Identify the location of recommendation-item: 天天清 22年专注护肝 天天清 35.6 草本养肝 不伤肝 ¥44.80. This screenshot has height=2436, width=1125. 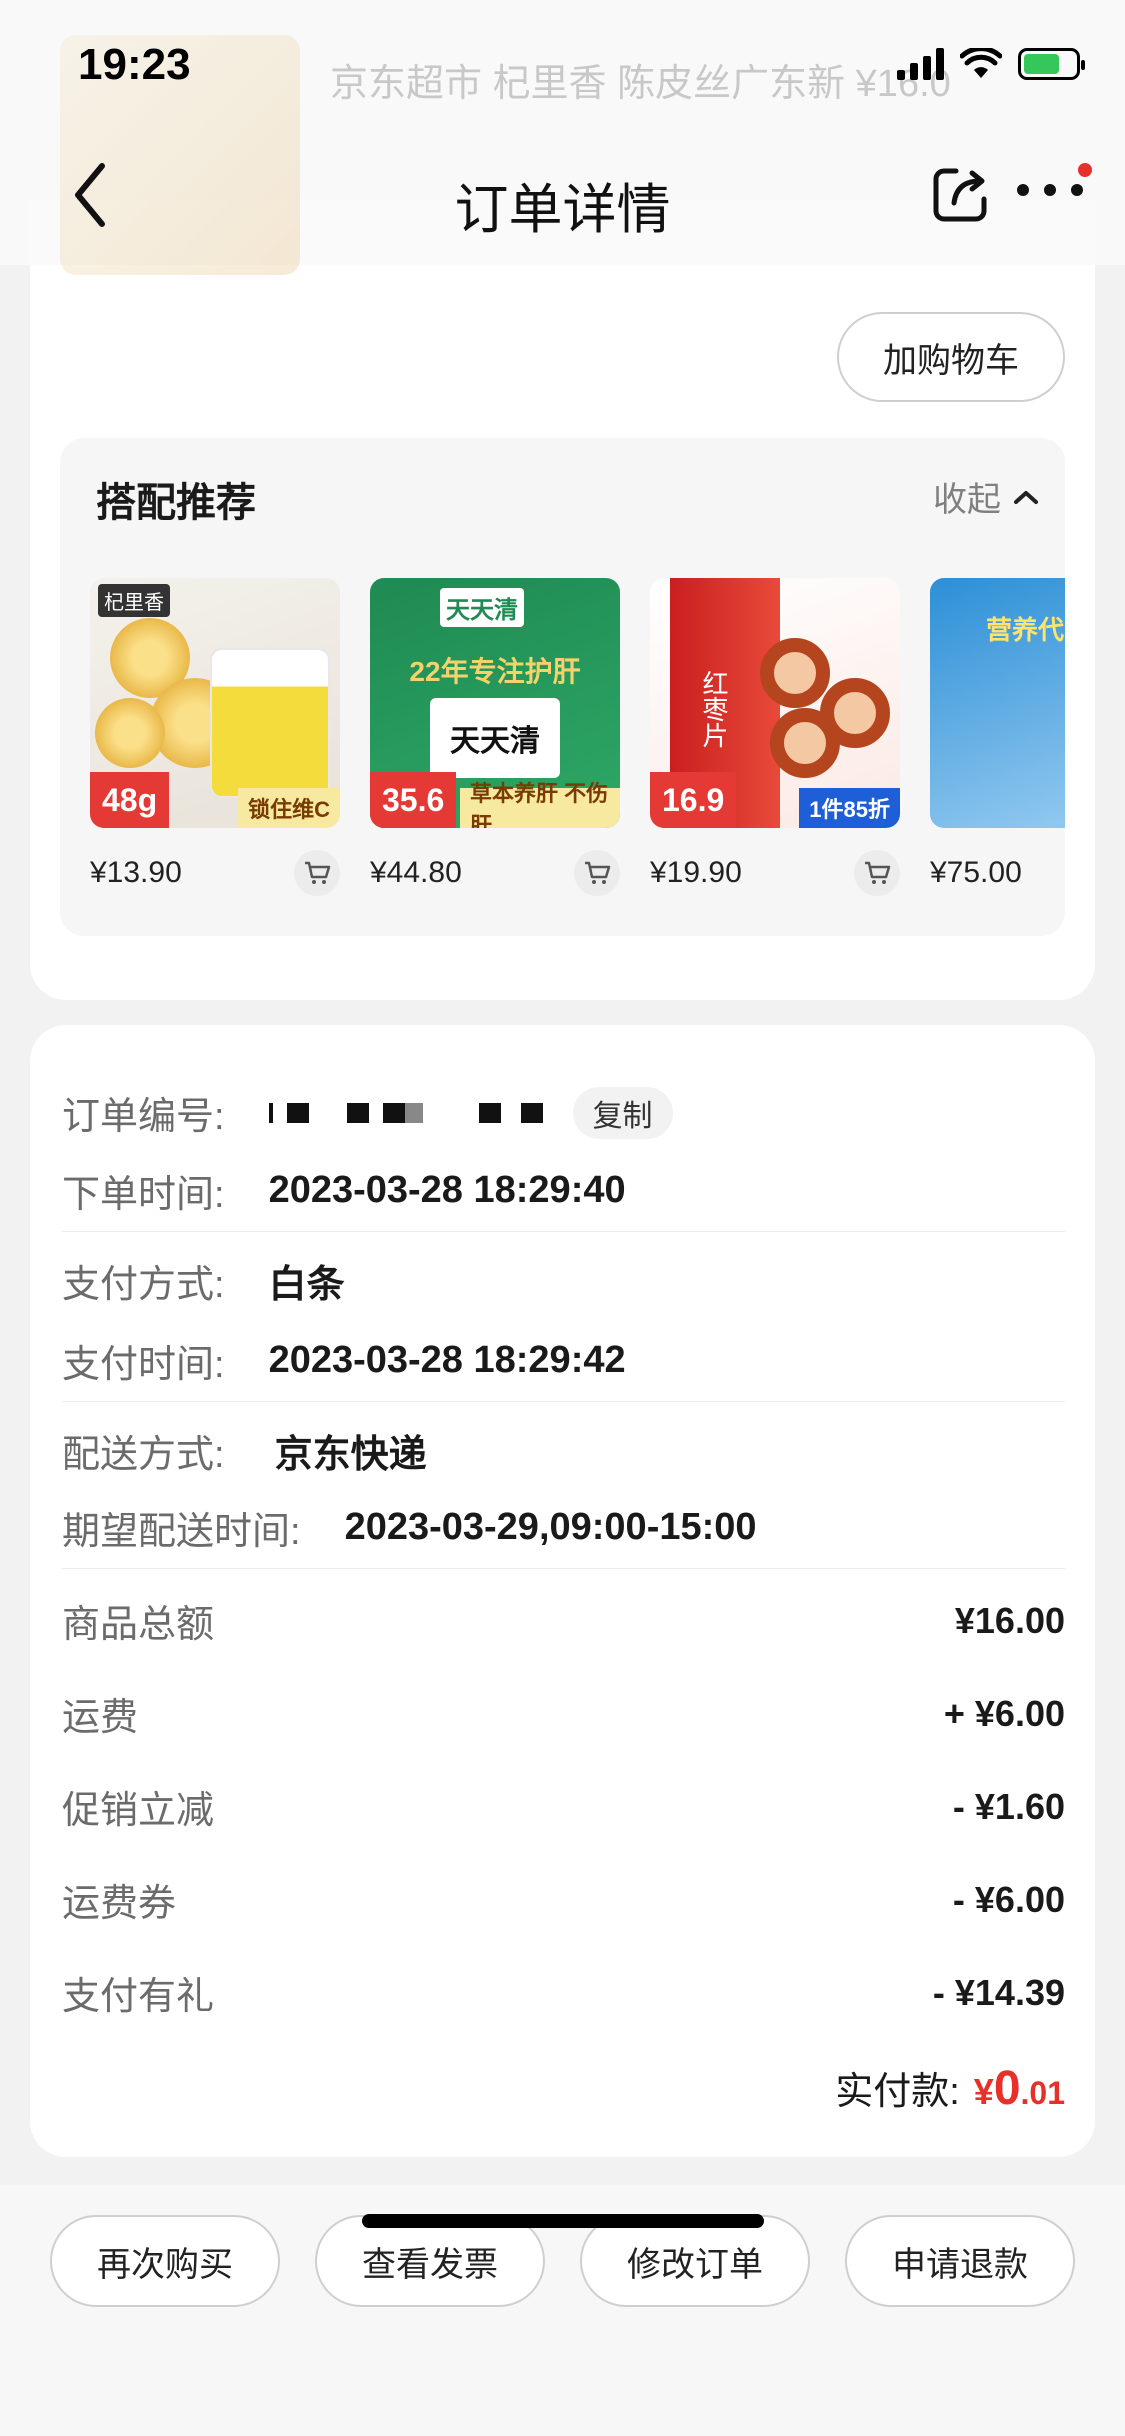
(495, 737).